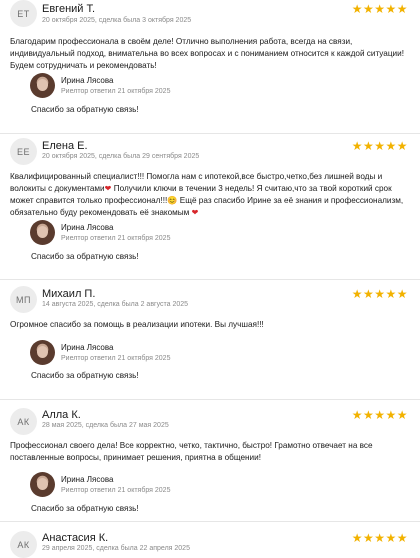  What do you see at coordinates (69, 294) in the screenshot?
I see `reviewer-name: Михаил П.` at bounding box center [69, 294].